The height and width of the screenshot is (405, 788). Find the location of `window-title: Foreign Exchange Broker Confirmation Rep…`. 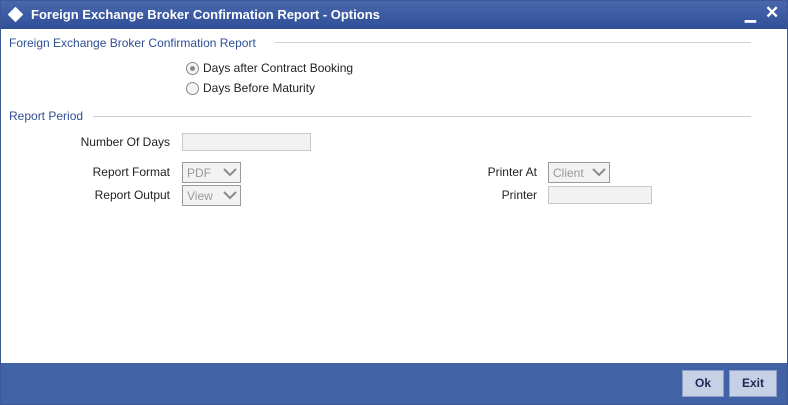

window-title: Foreign Exchange Broker Confirmation Rep… is located at coordinates (205, 14).